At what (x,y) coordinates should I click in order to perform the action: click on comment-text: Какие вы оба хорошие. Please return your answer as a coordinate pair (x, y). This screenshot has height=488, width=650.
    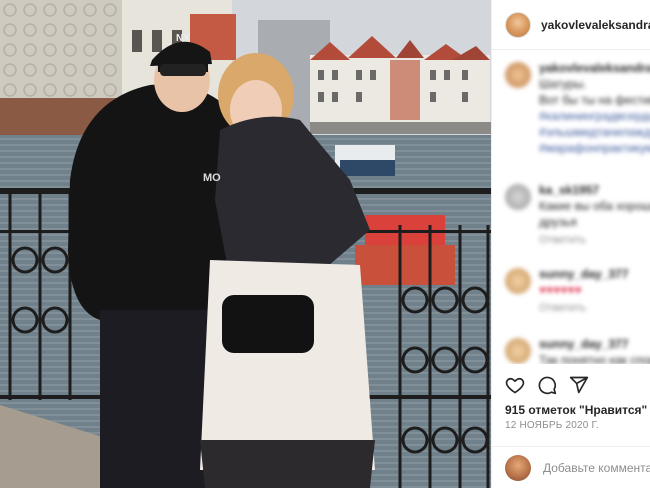
    Looking at the image, I should click on (594, 206).